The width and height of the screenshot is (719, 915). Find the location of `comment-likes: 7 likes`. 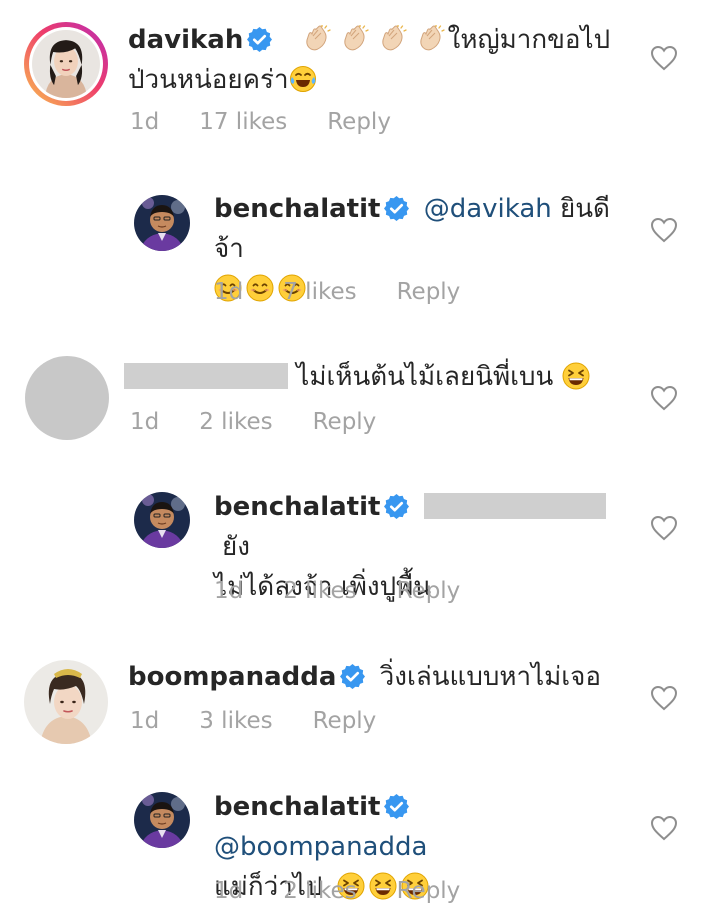

comment-likes: 7 likes is located at coordinates (319, 292).